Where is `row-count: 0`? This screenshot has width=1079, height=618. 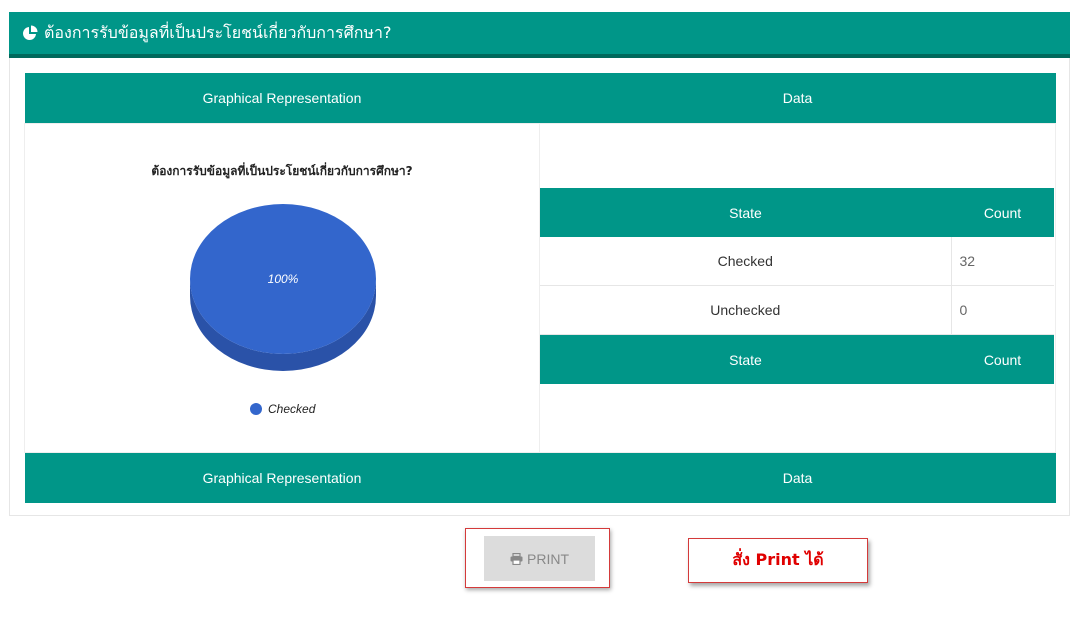 row-count: 0 is located at coordinates (1002, 310).